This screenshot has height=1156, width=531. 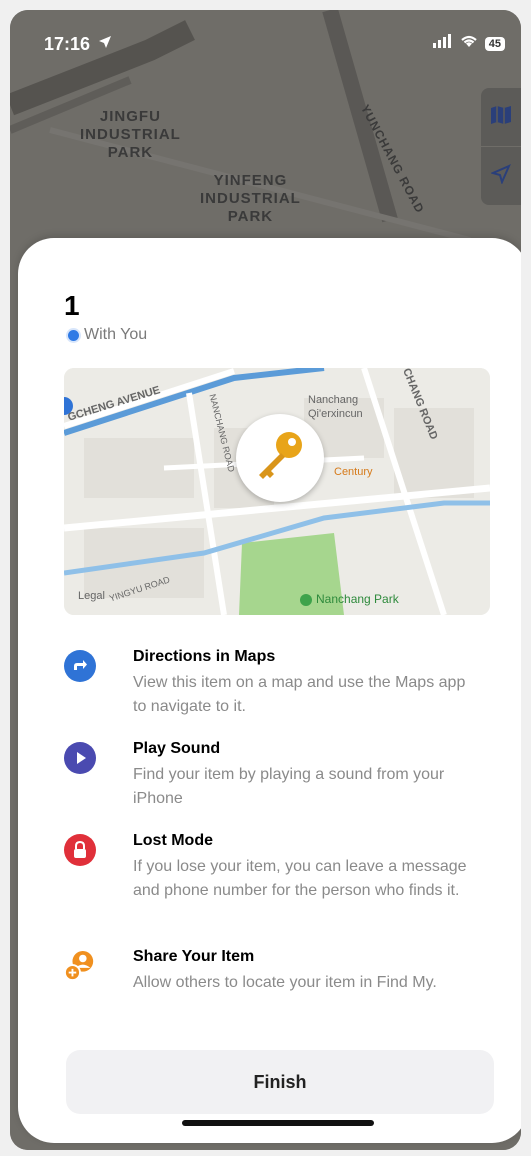 What do you see at coordinates (73, 335) in the screenshot?
I see `status-dot-icon` at bounding box center [73, 335].